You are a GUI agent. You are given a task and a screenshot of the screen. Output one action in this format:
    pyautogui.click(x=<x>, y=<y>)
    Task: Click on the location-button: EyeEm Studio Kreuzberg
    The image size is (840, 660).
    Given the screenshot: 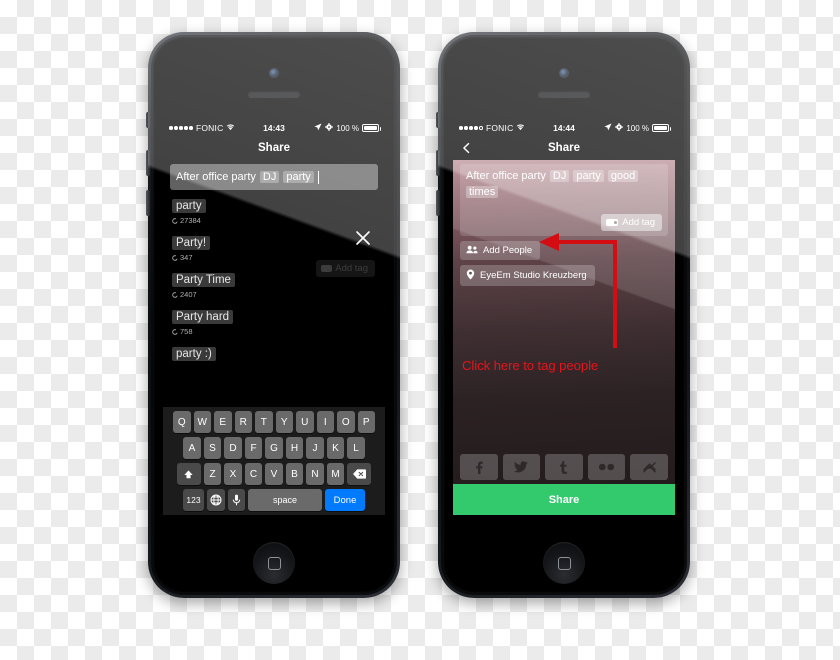 What is the action you would take?
    pyautogui.click(x=527, y=275)
    